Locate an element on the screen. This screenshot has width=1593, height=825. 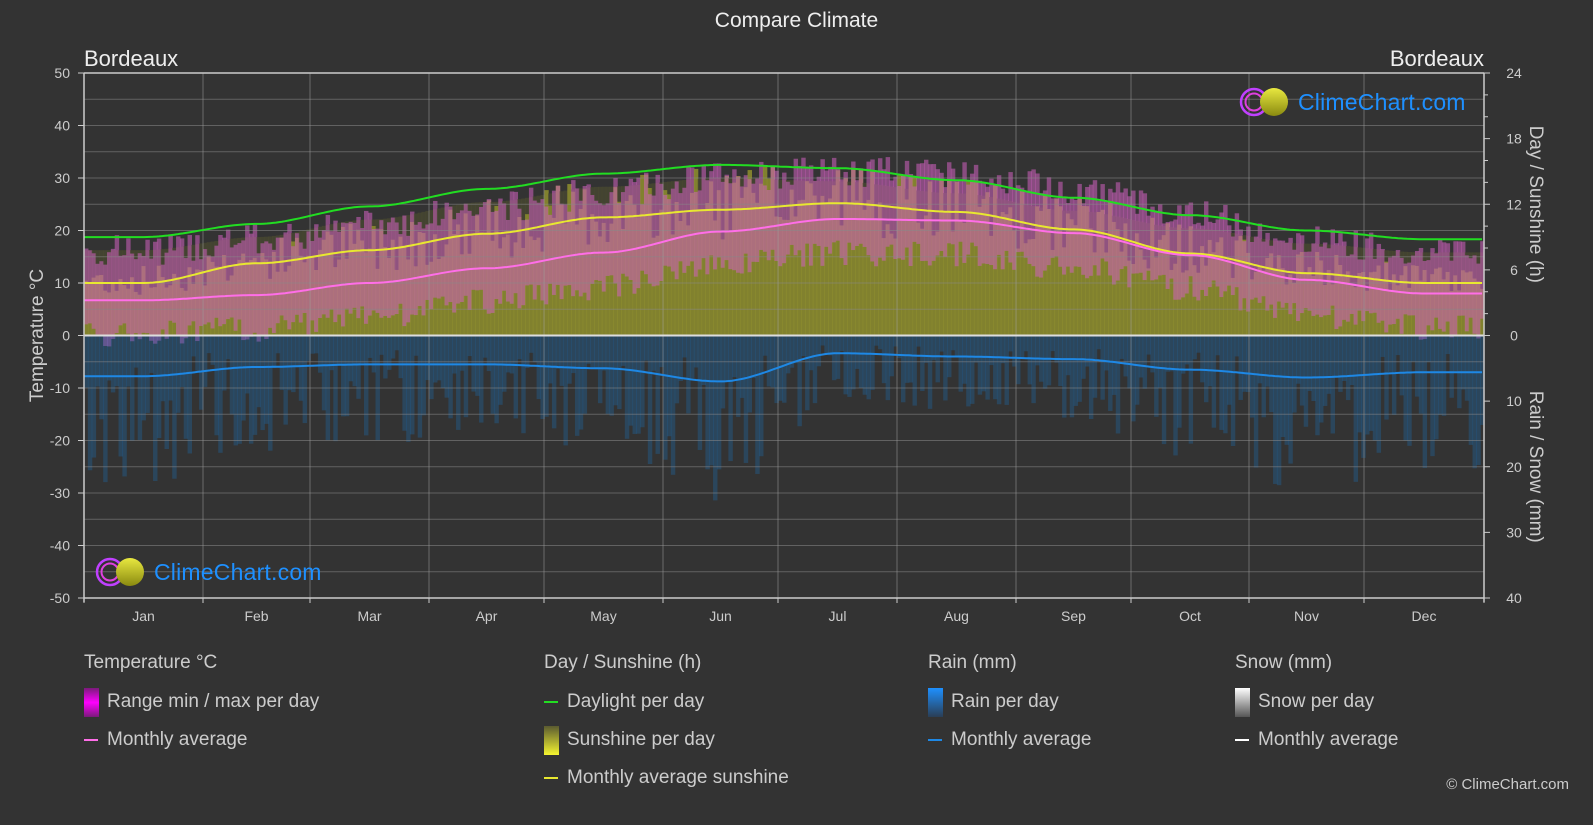
month-label: Oct is located at coordinates (1190, 616).